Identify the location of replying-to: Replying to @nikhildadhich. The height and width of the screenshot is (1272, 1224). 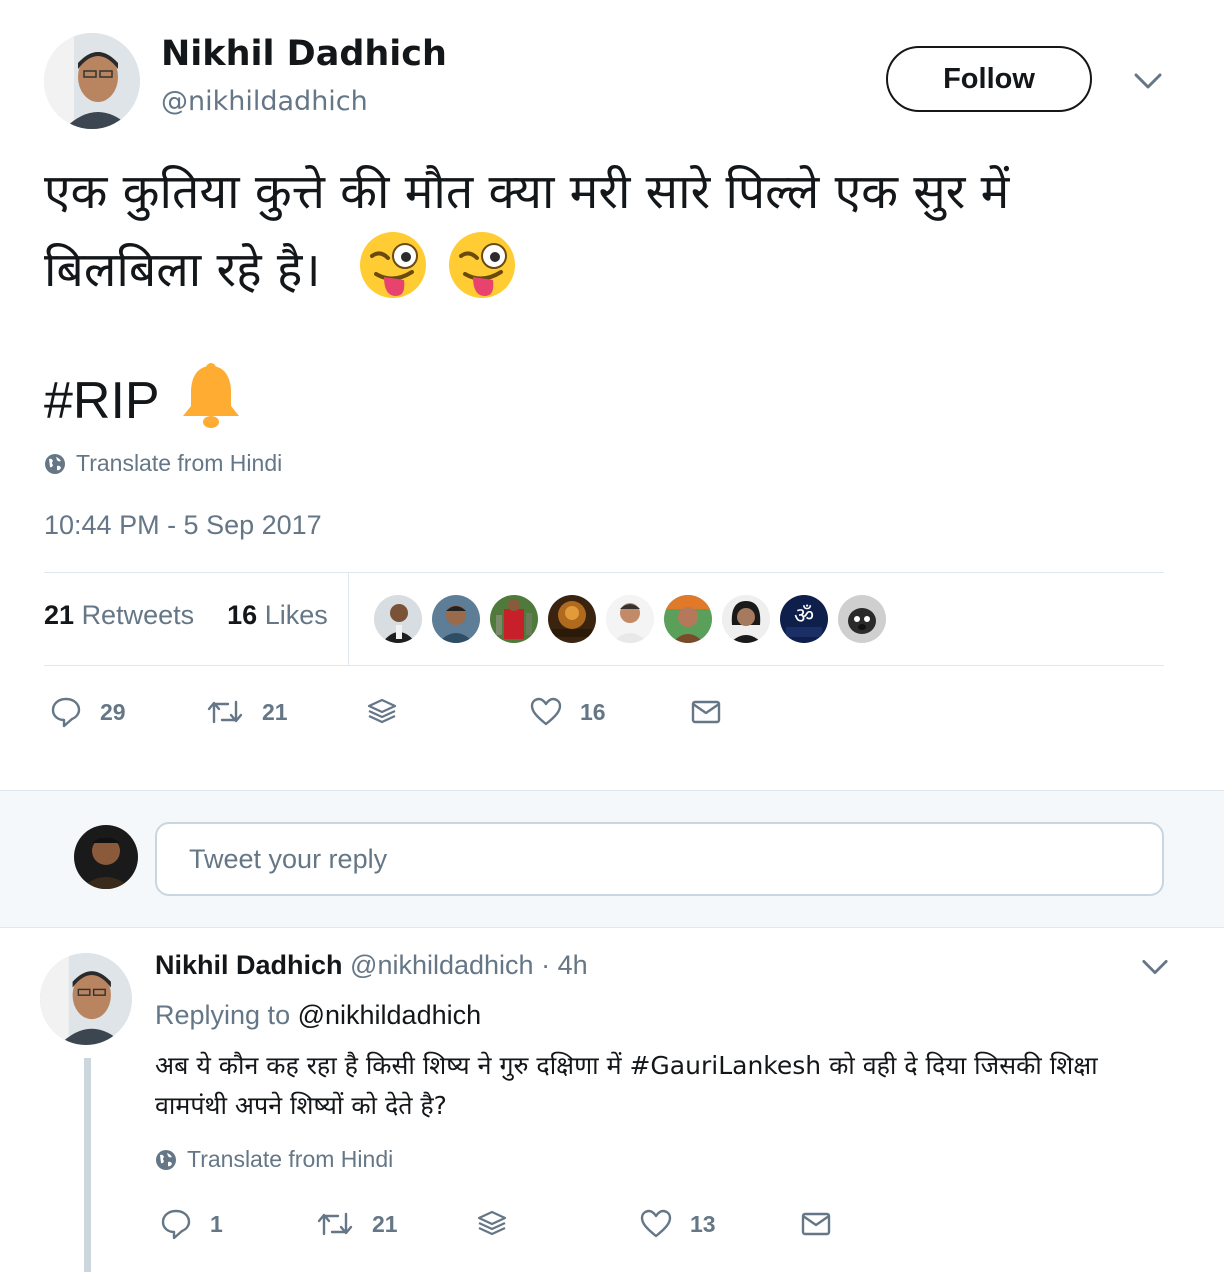
(318, 1015).